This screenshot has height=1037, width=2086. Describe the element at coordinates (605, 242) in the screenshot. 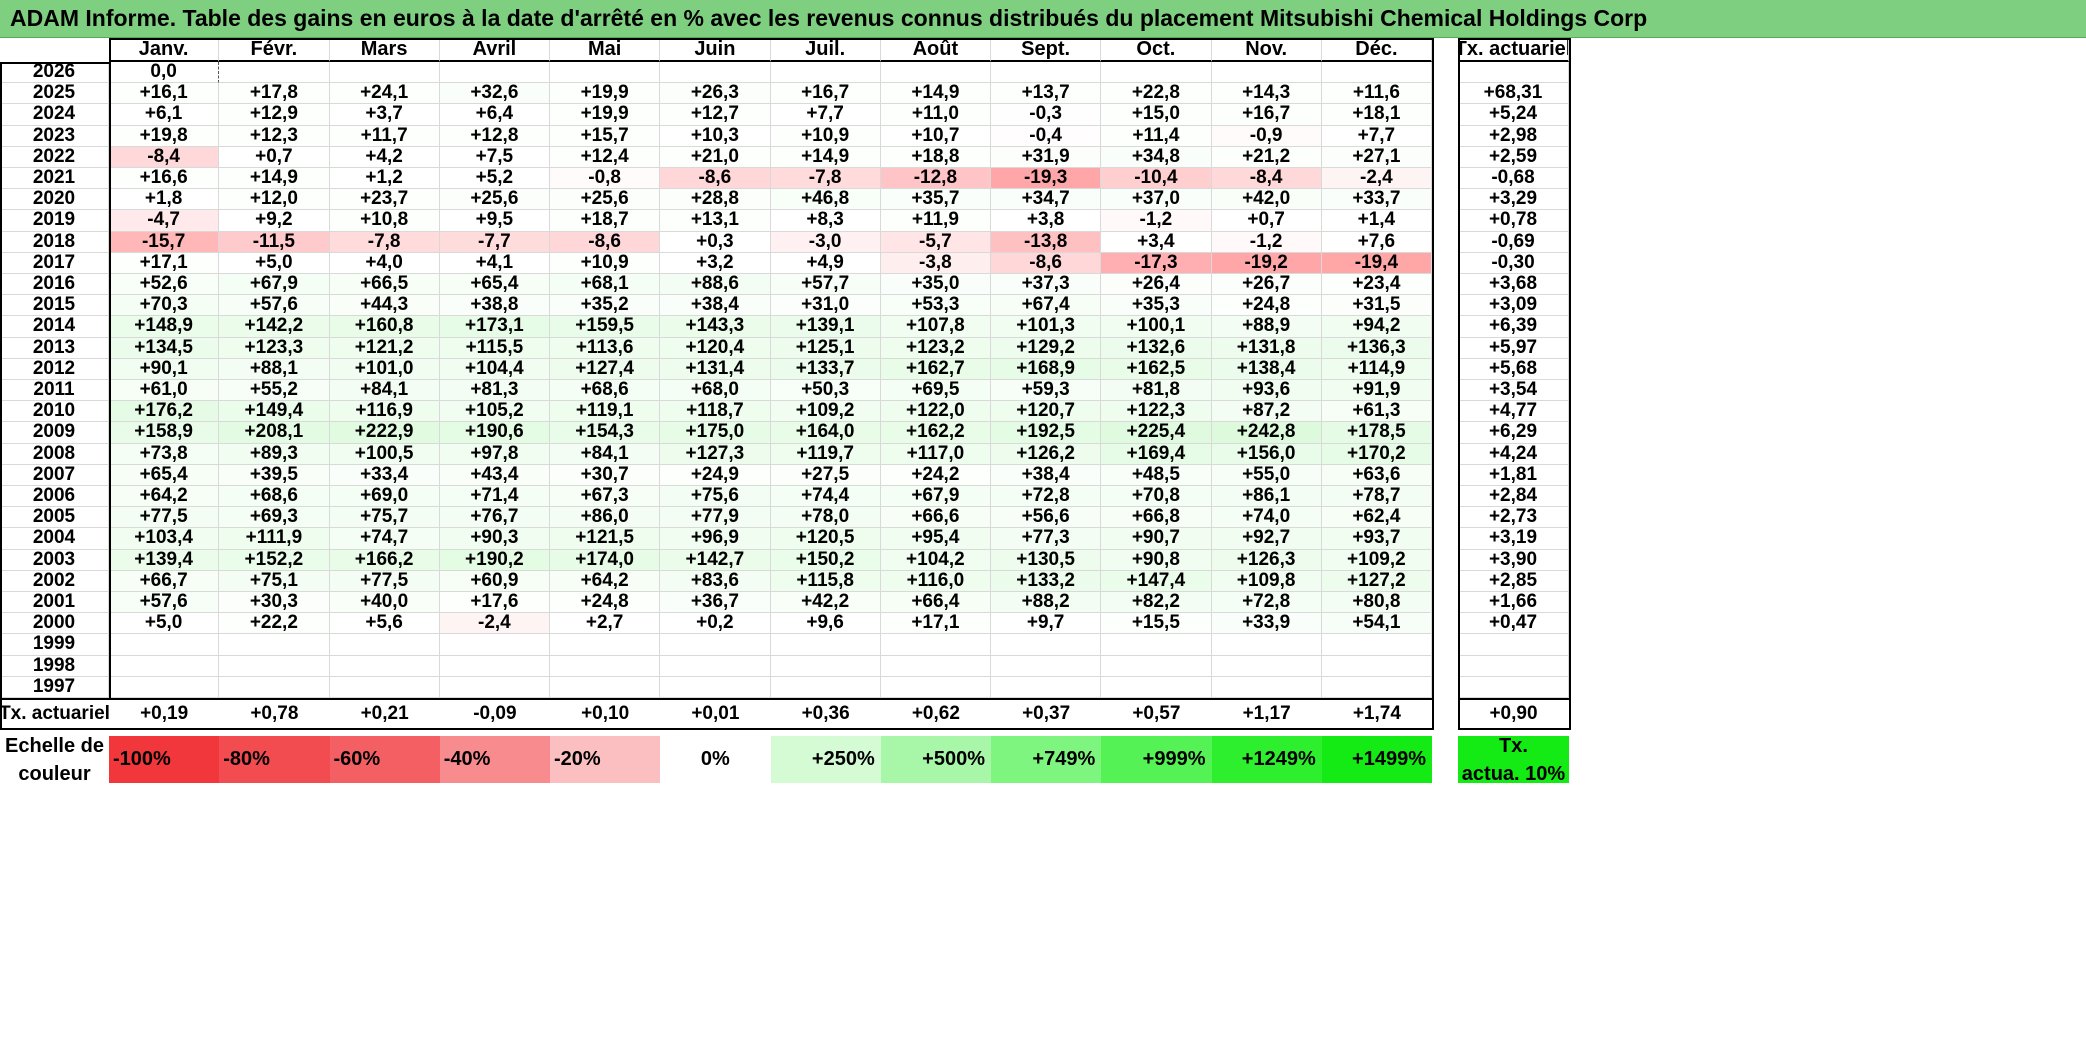

I see `table-cell: -8,6` at that location.